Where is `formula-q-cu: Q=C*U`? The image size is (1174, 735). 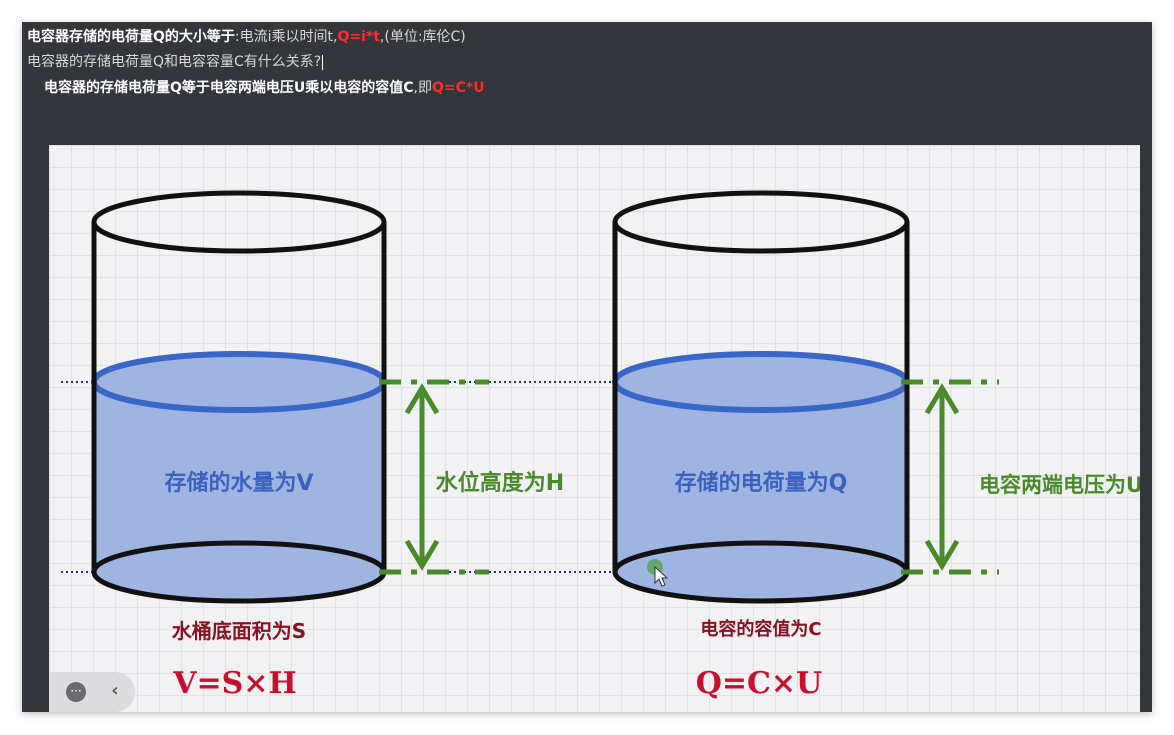 formula-q-cu: Q=C*U is located at coordinates (458, 88).